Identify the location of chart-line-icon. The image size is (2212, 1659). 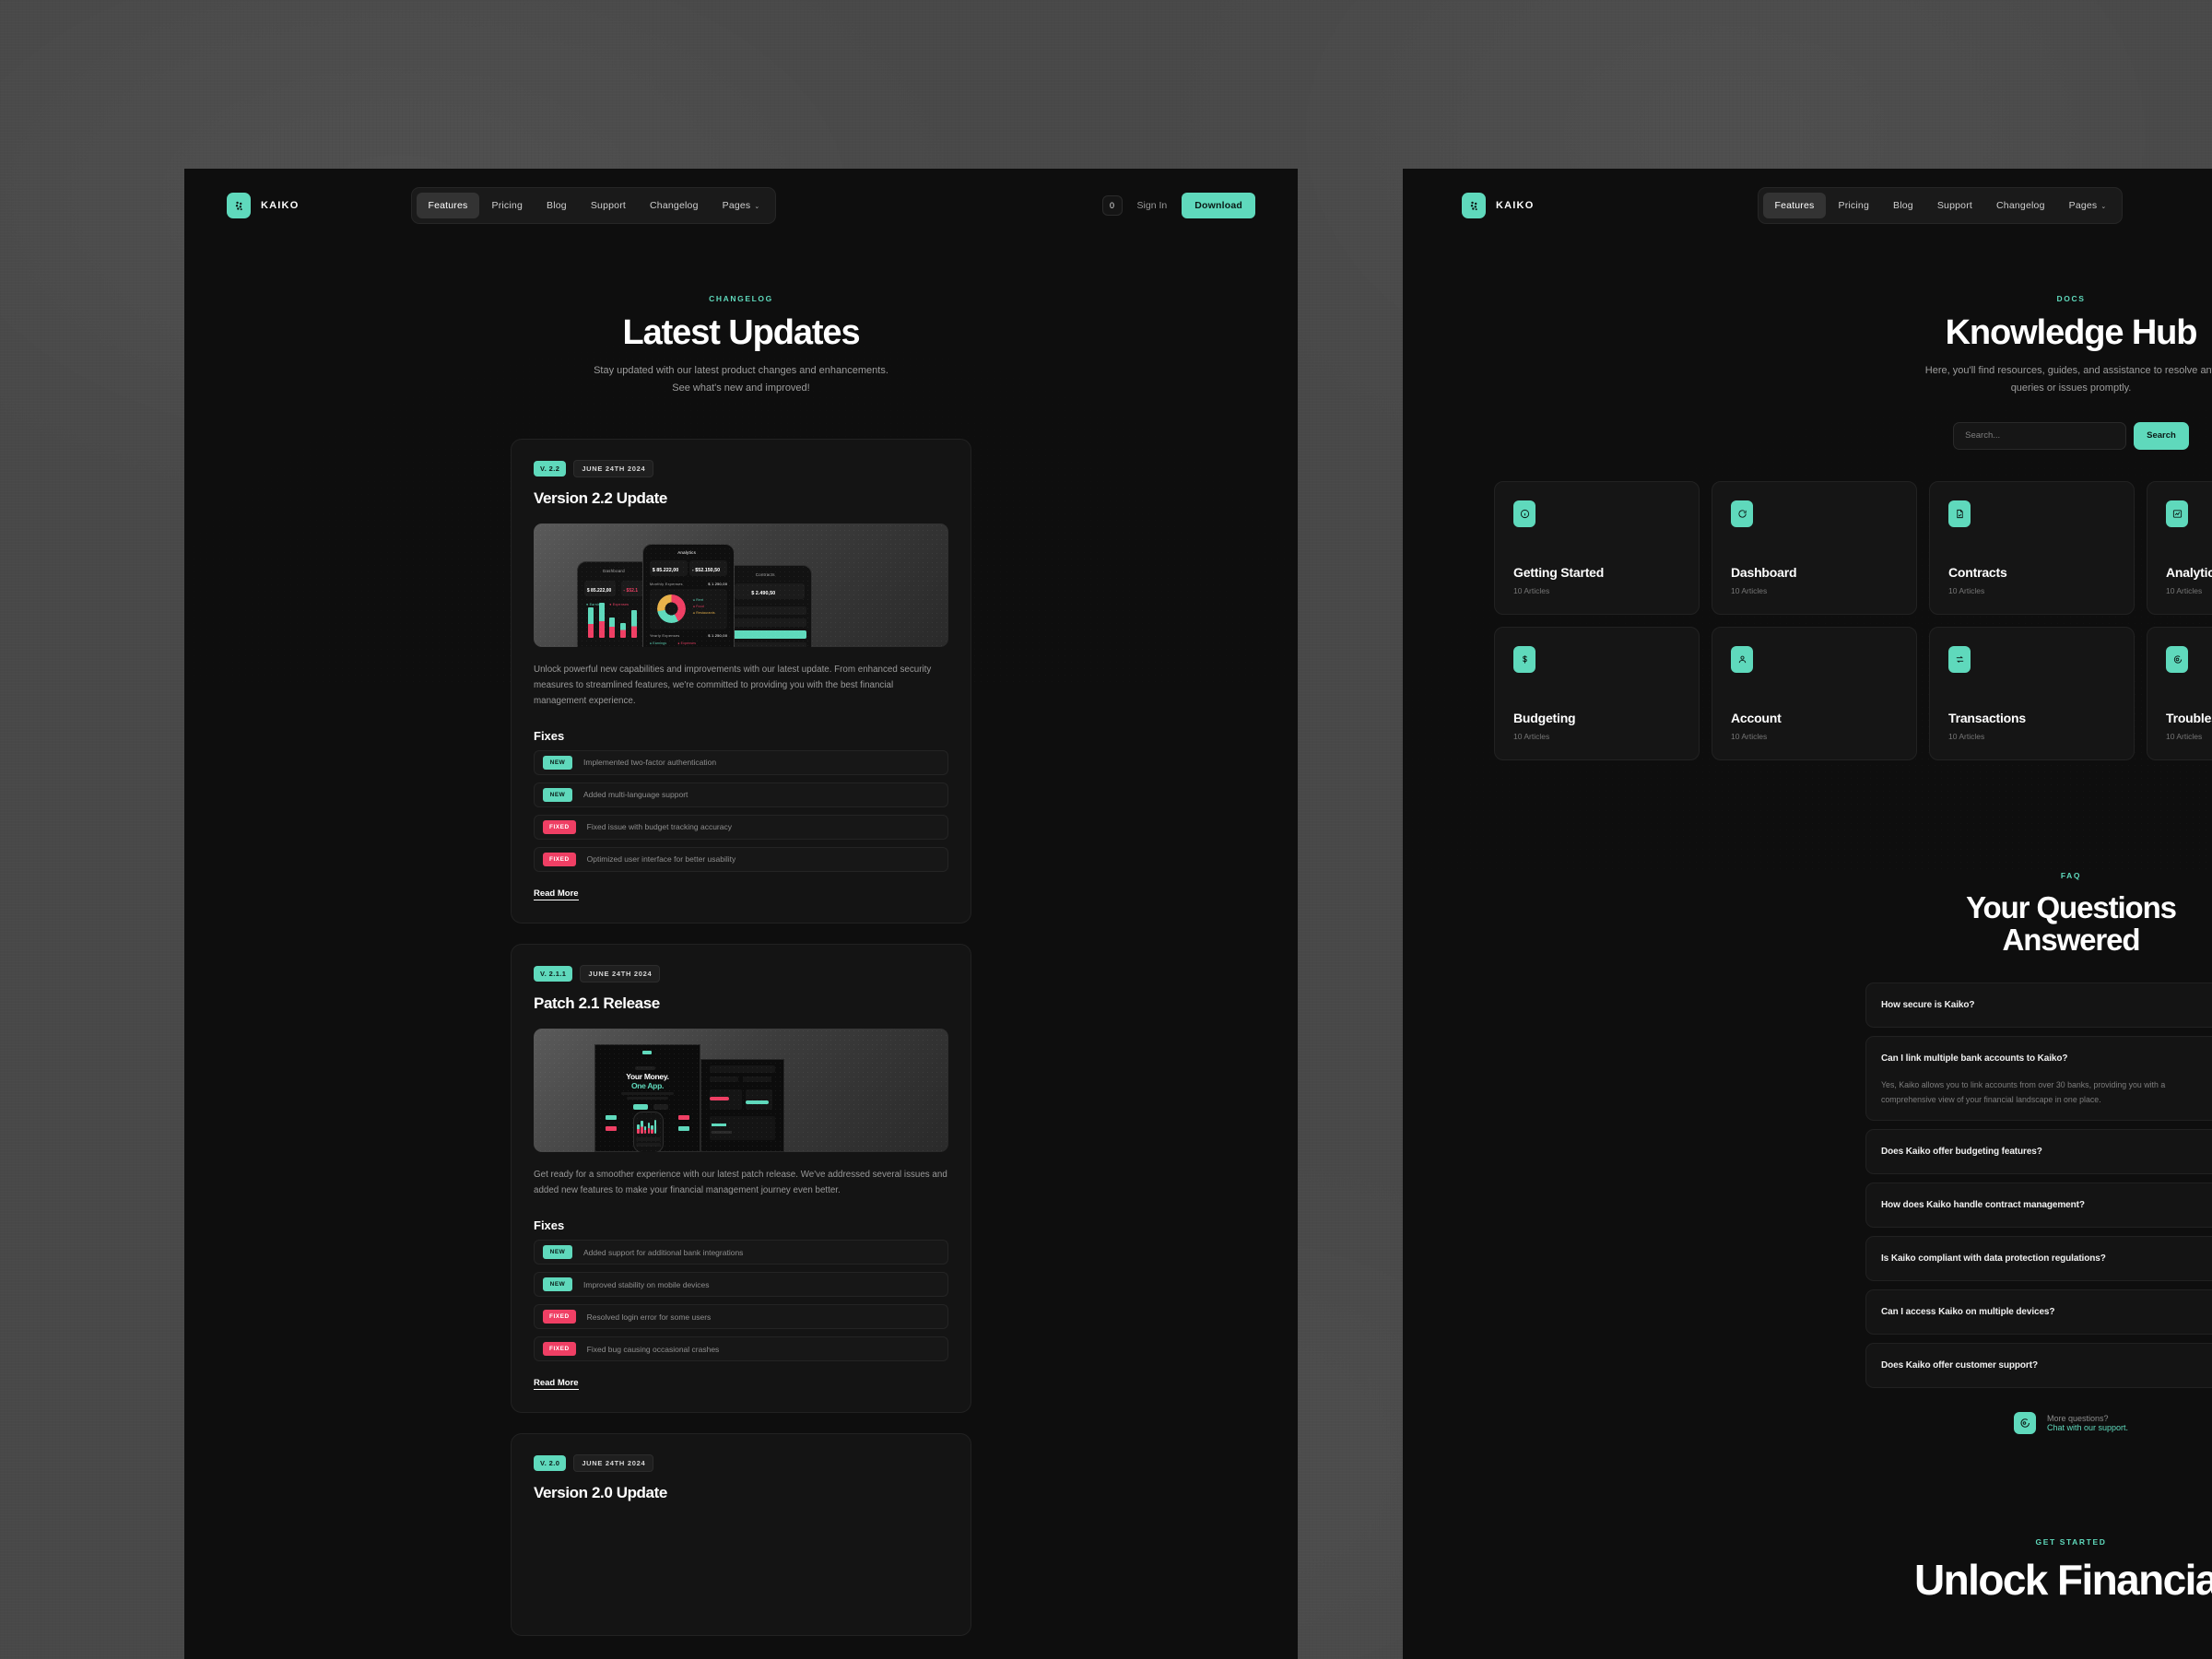
(2177, 513).